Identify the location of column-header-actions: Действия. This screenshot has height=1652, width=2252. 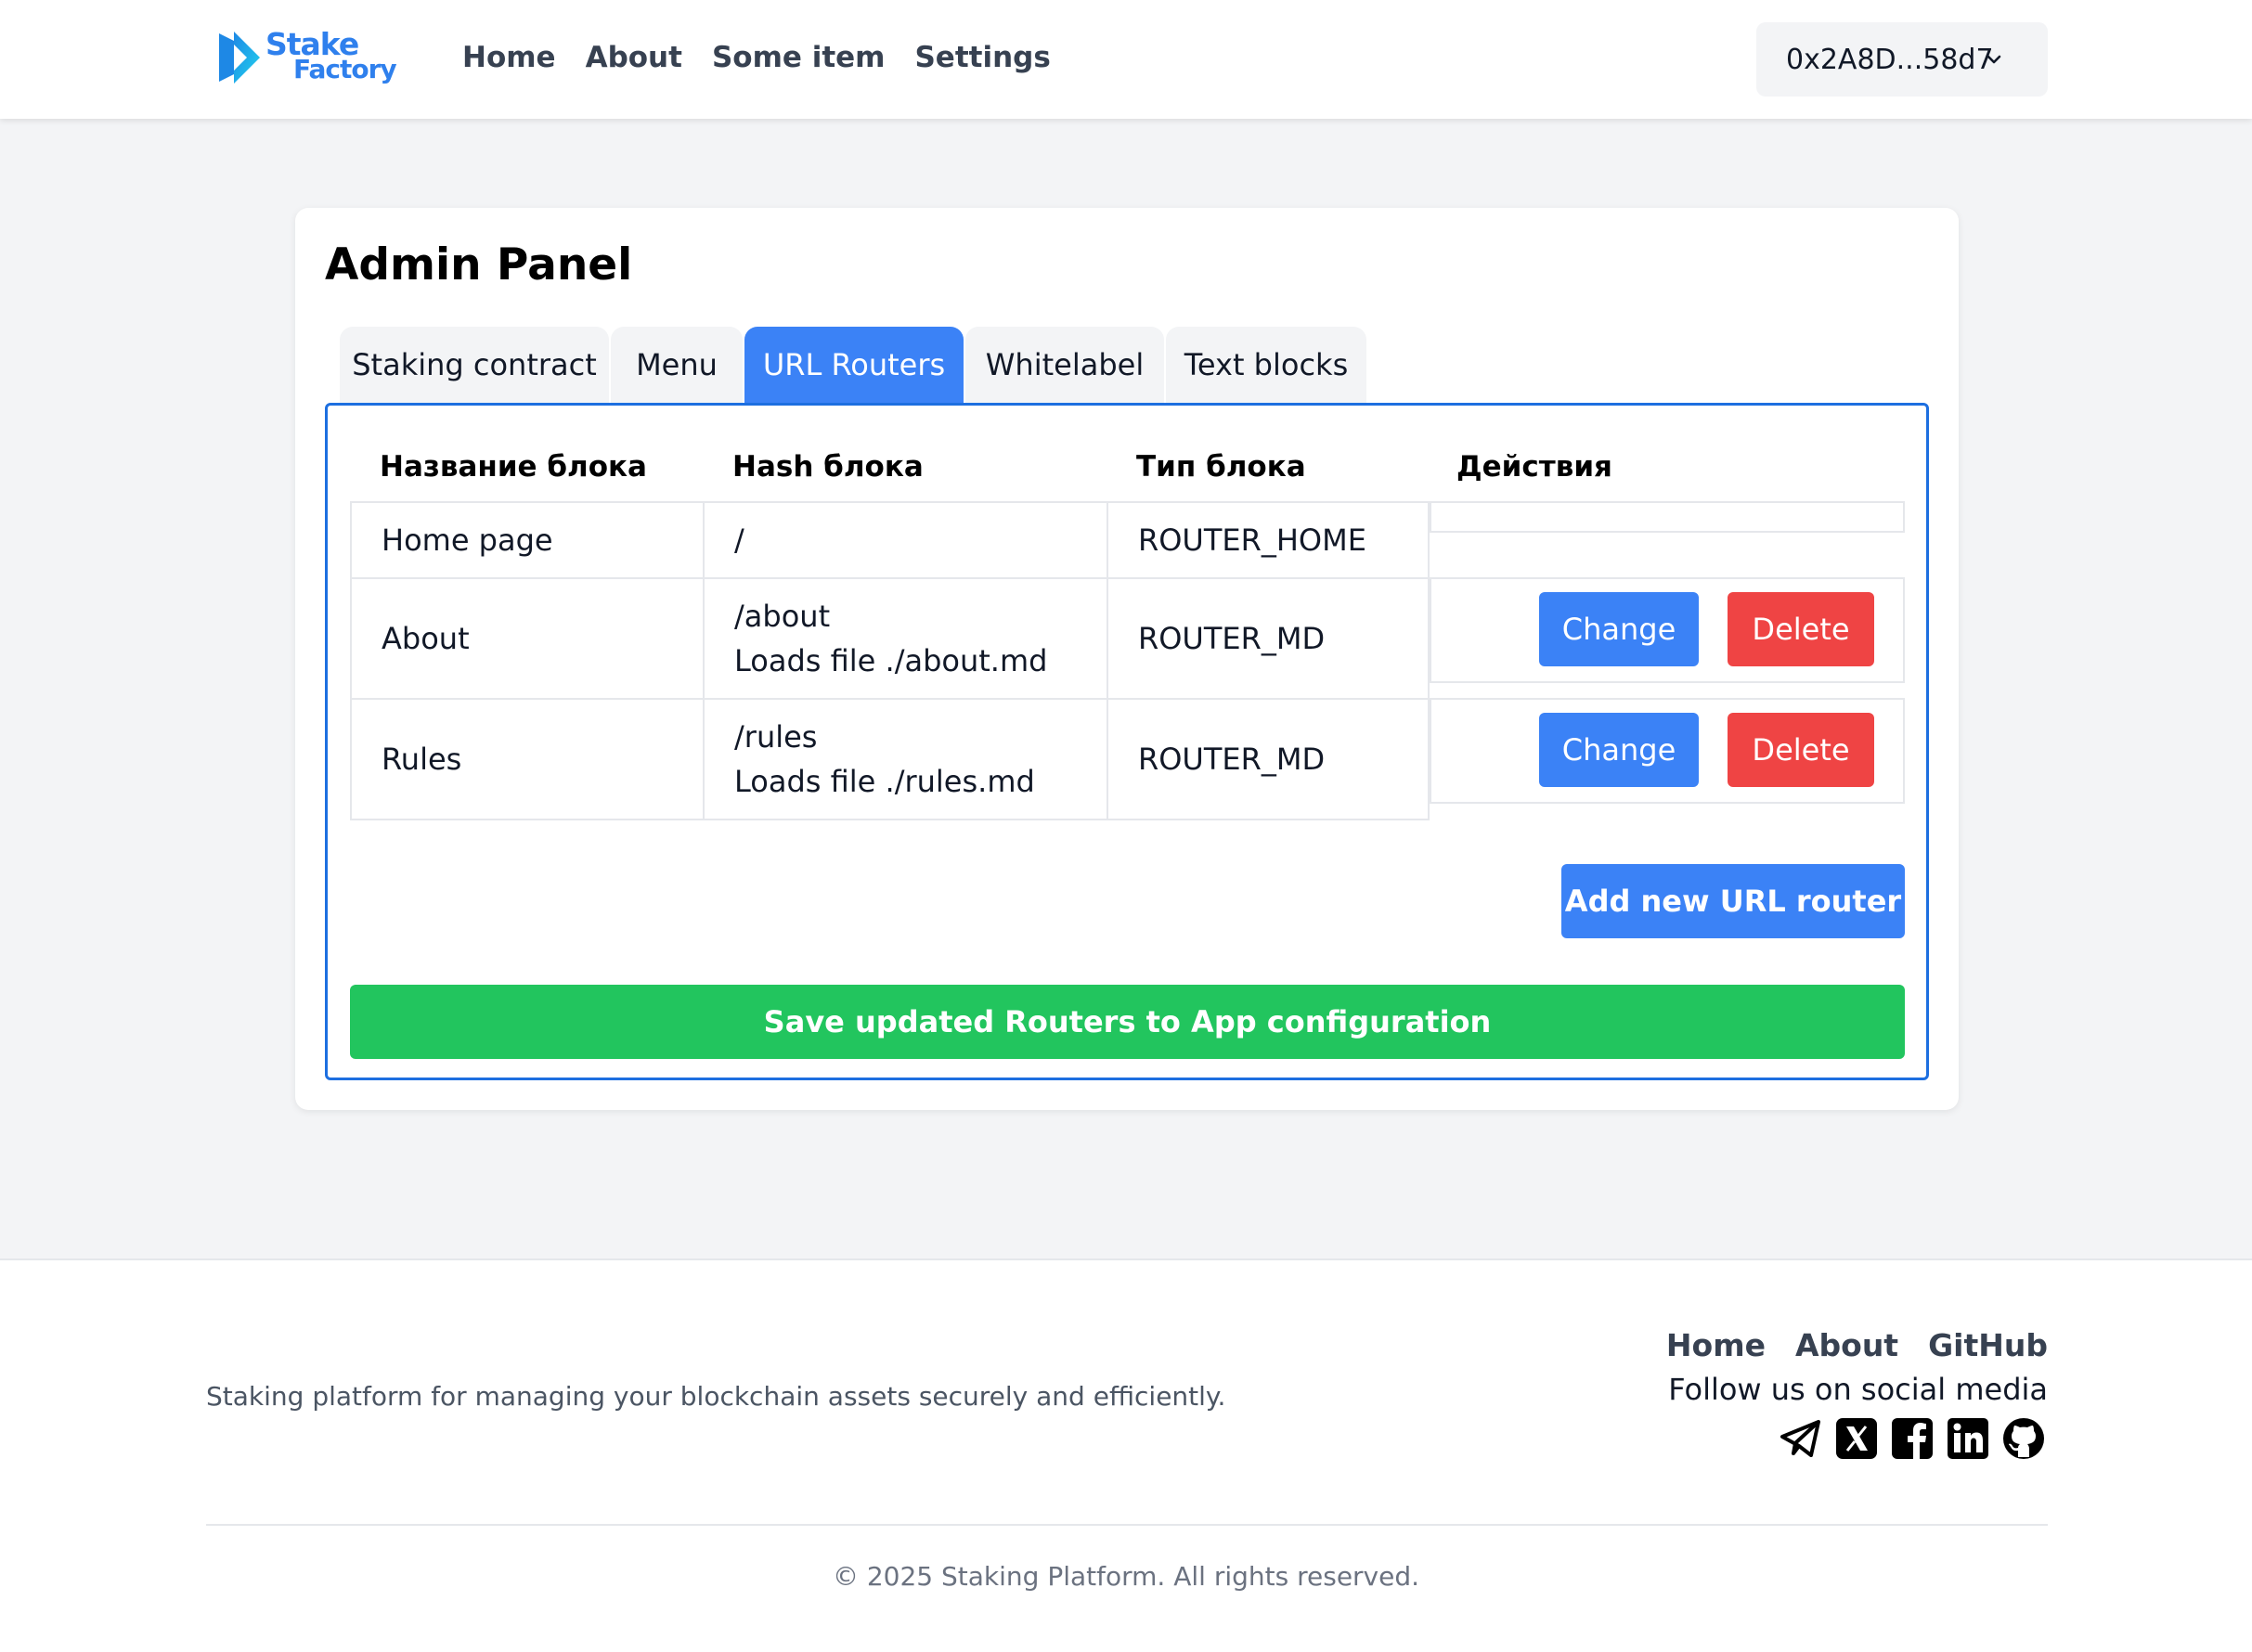
(1534, 467).